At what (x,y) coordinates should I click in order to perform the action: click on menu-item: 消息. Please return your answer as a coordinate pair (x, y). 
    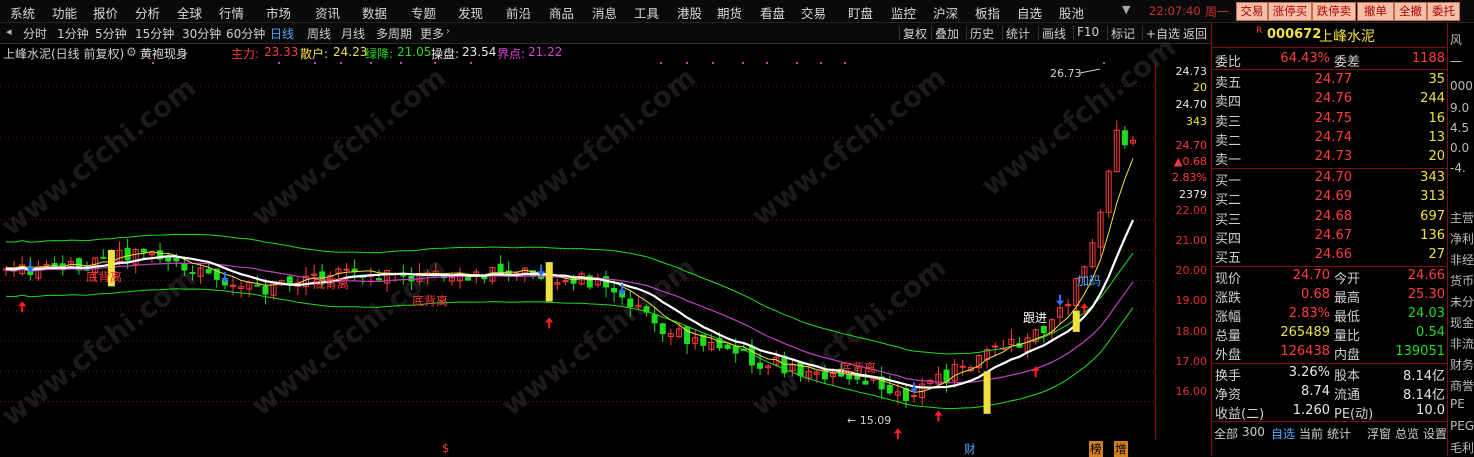
    Looking at the image, I should click on (604, 12).